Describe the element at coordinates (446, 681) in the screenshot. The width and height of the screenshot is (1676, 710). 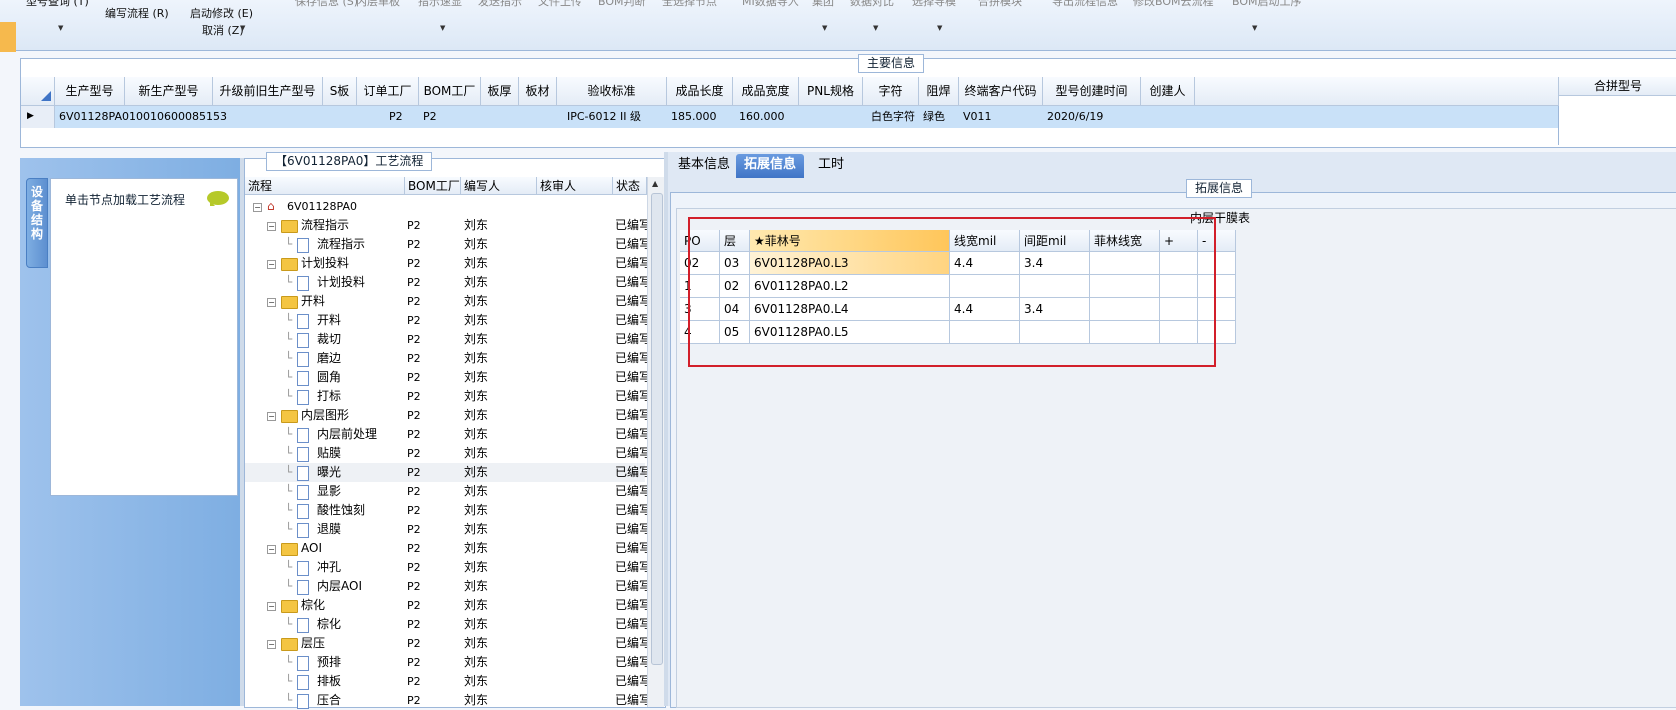
I see `tree-row: └ 排板 P2 刘东 已编写` at that location.